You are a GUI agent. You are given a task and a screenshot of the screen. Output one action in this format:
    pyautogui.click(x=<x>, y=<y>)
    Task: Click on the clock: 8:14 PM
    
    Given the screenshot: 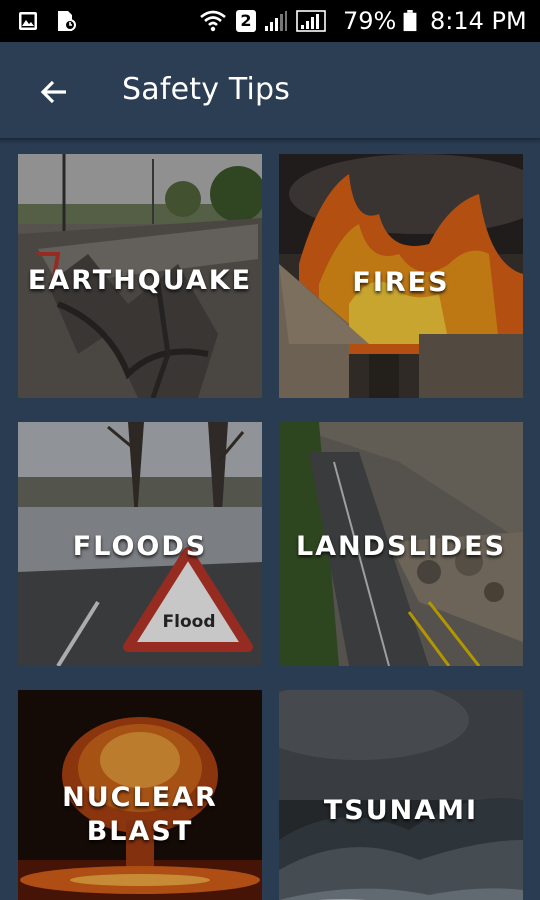 What is the action you would take?
    pyautogui.click(x=478, y=21)
    